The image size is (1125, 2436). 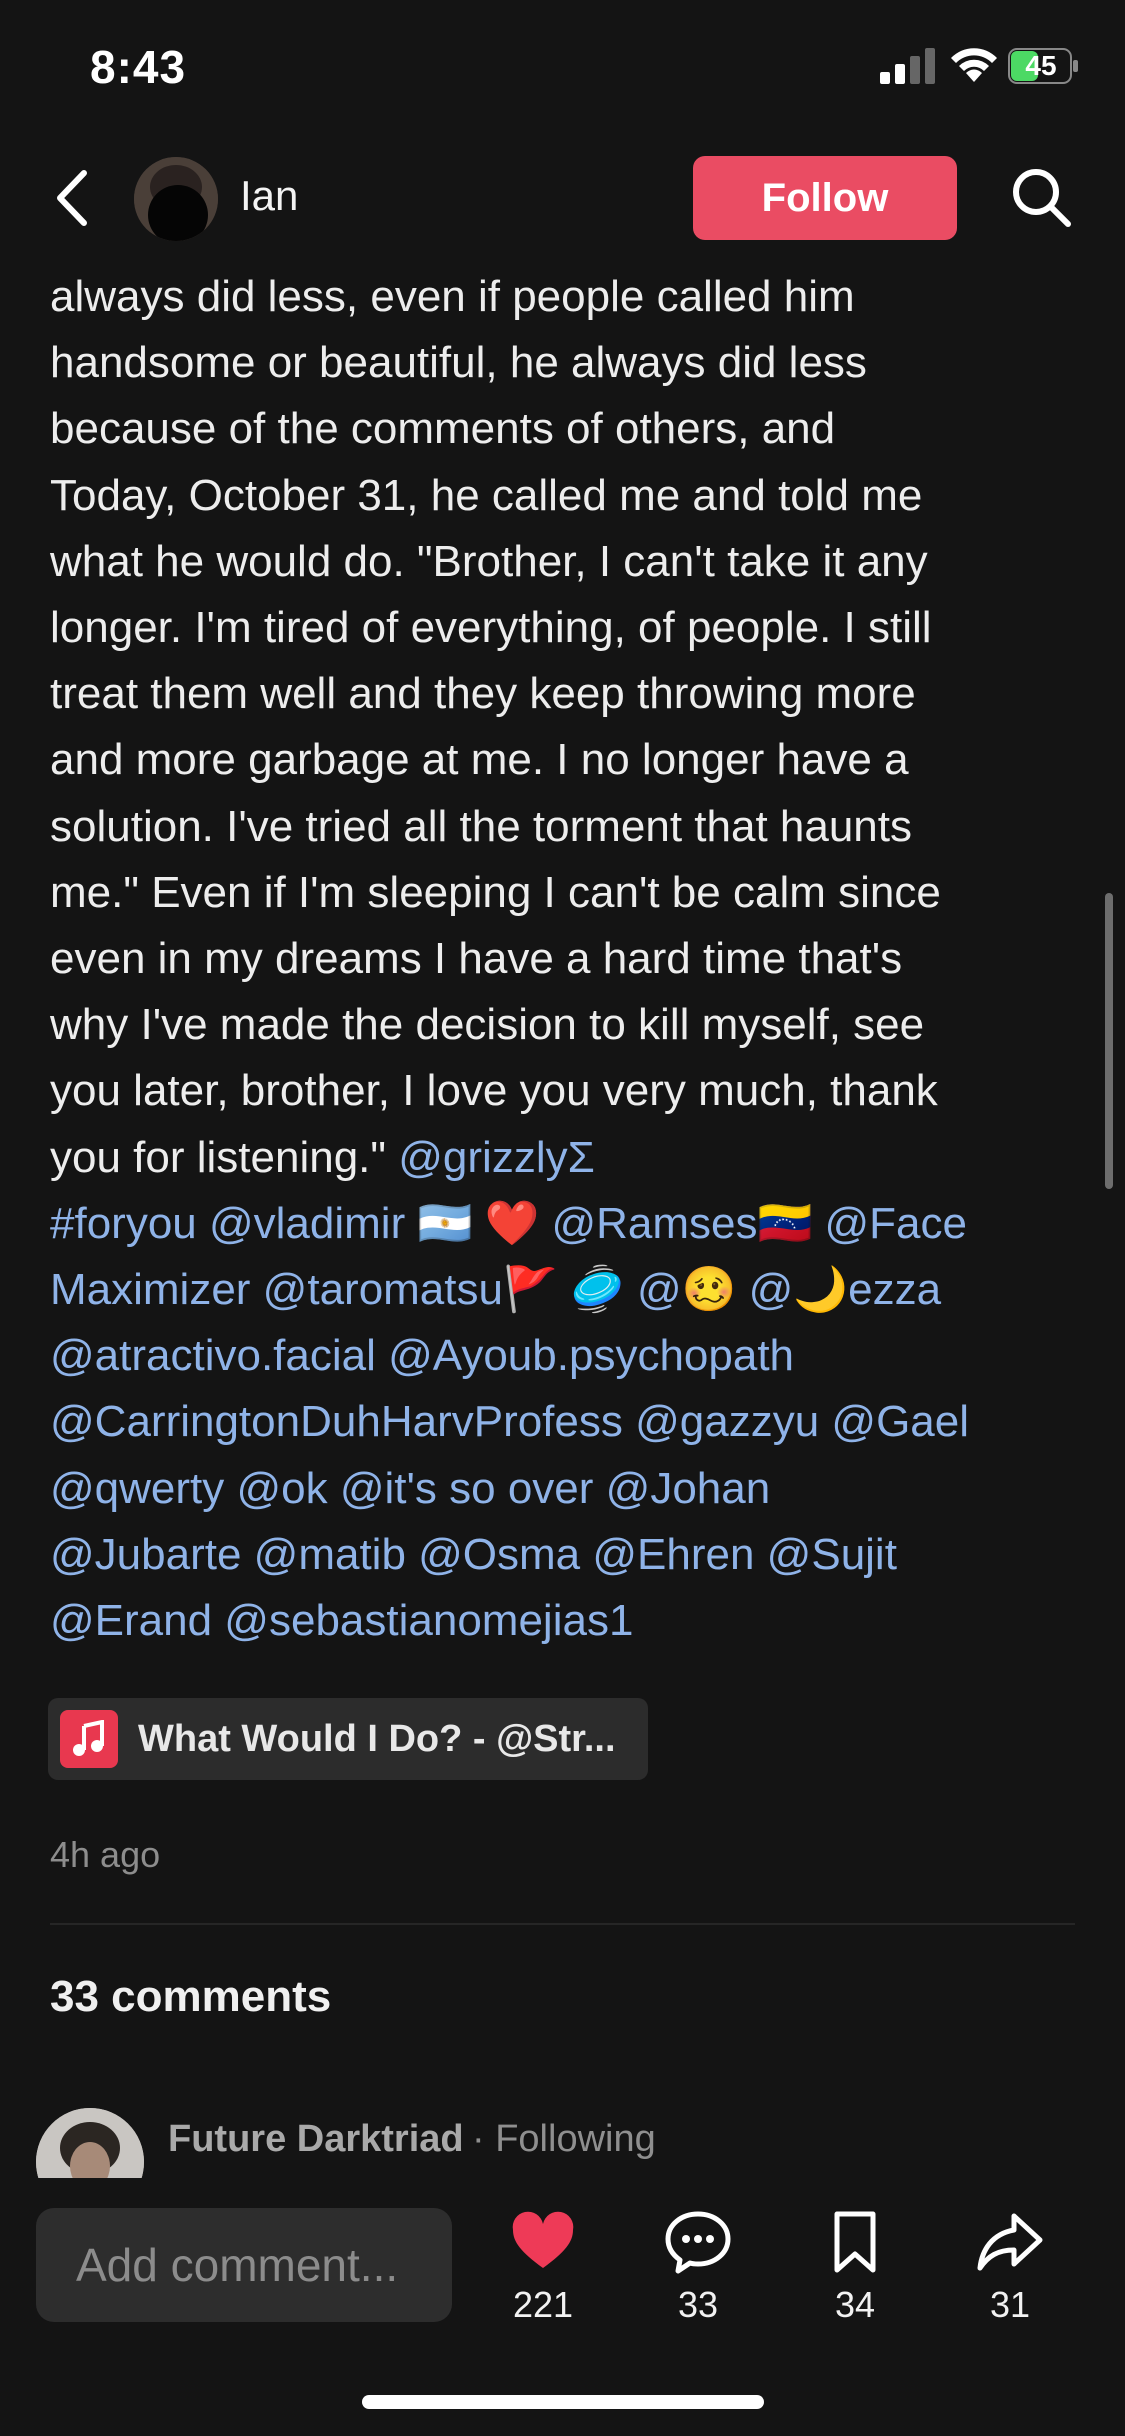 I want to click on status-time: 8:43, so click(x=138, y=67).